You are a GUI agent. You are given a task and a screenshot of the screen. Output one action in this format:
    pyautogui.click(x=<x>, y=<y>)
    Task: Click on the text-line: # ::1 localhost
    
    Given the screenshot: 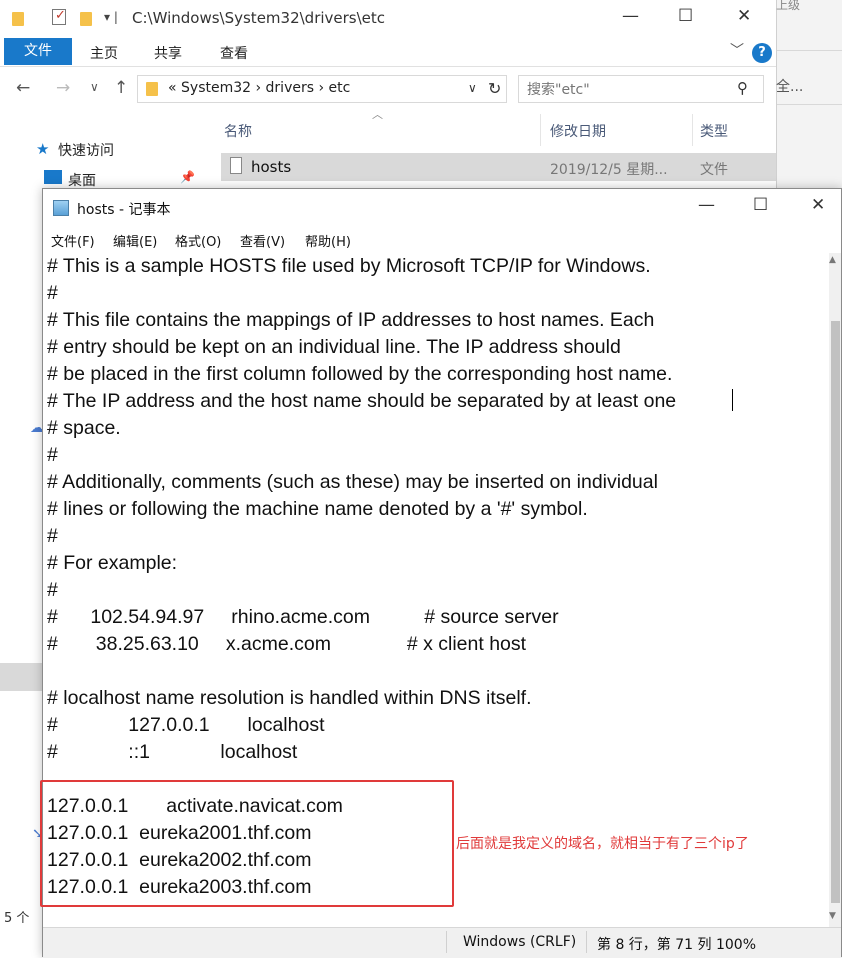 What is the action you would take?
    pyautogui.click(x=172, y=752)
    